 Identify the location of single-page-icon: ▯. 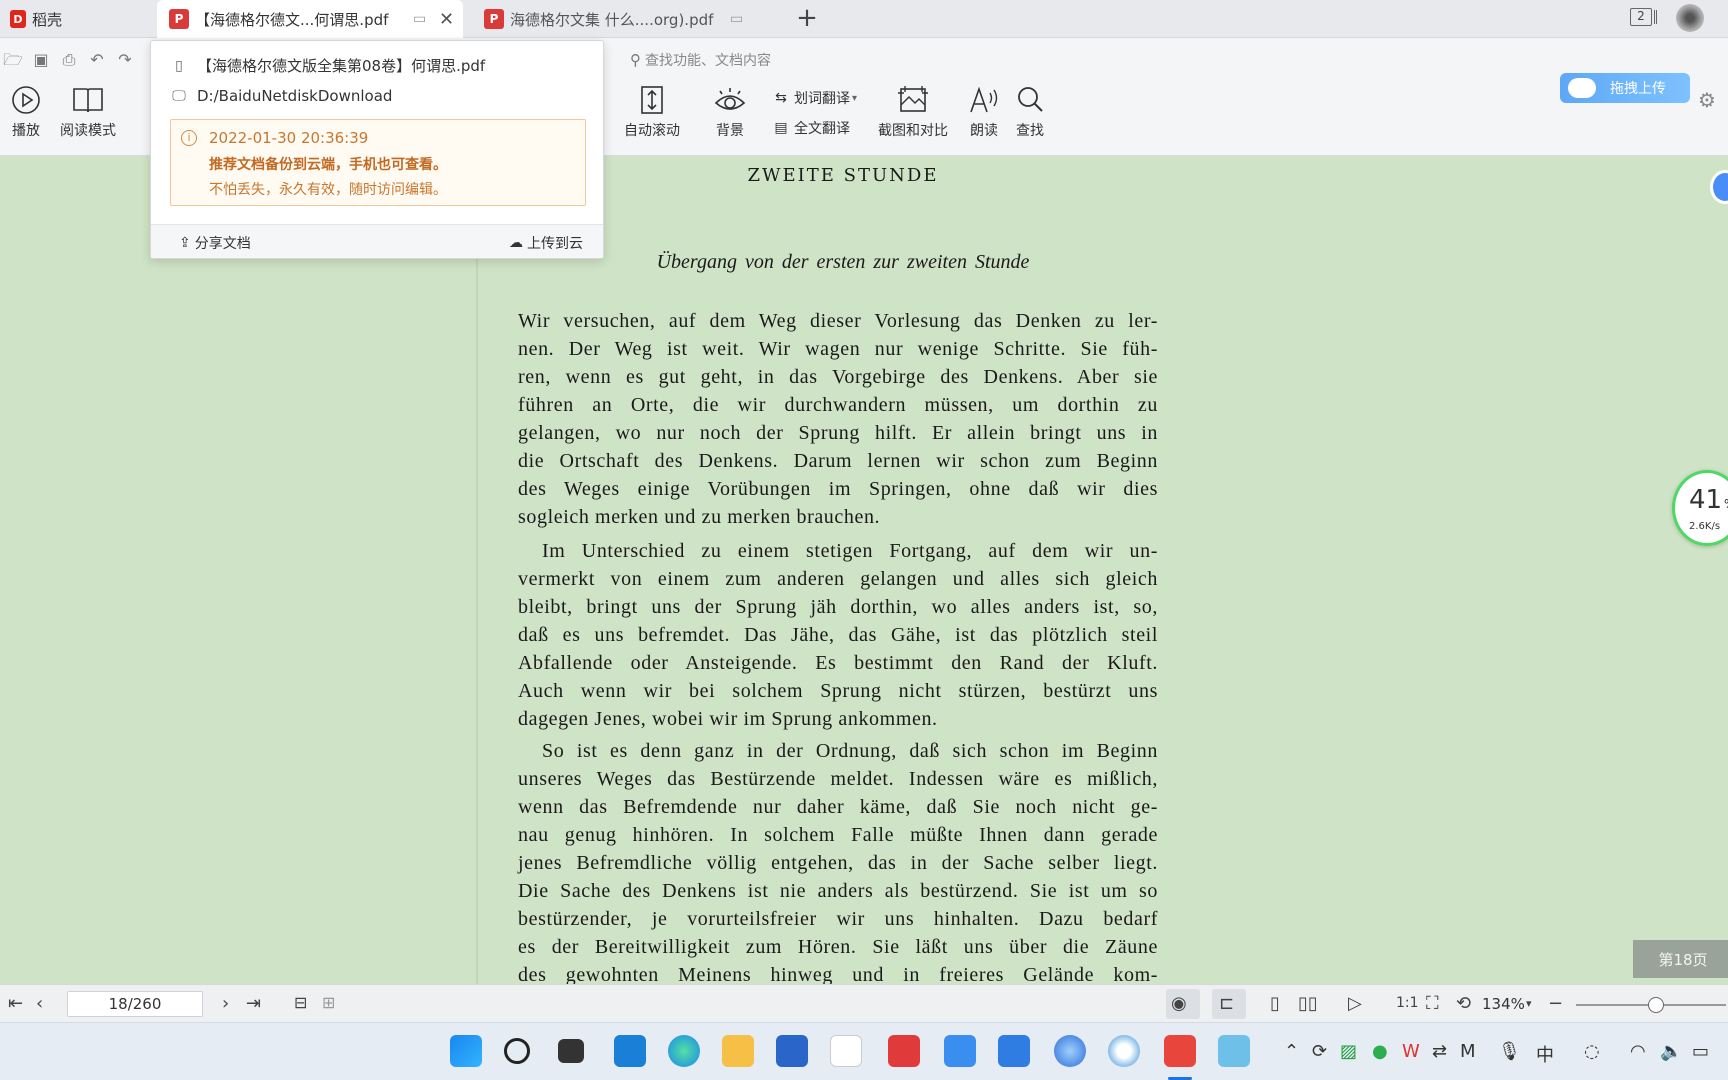
(1275, 1003).